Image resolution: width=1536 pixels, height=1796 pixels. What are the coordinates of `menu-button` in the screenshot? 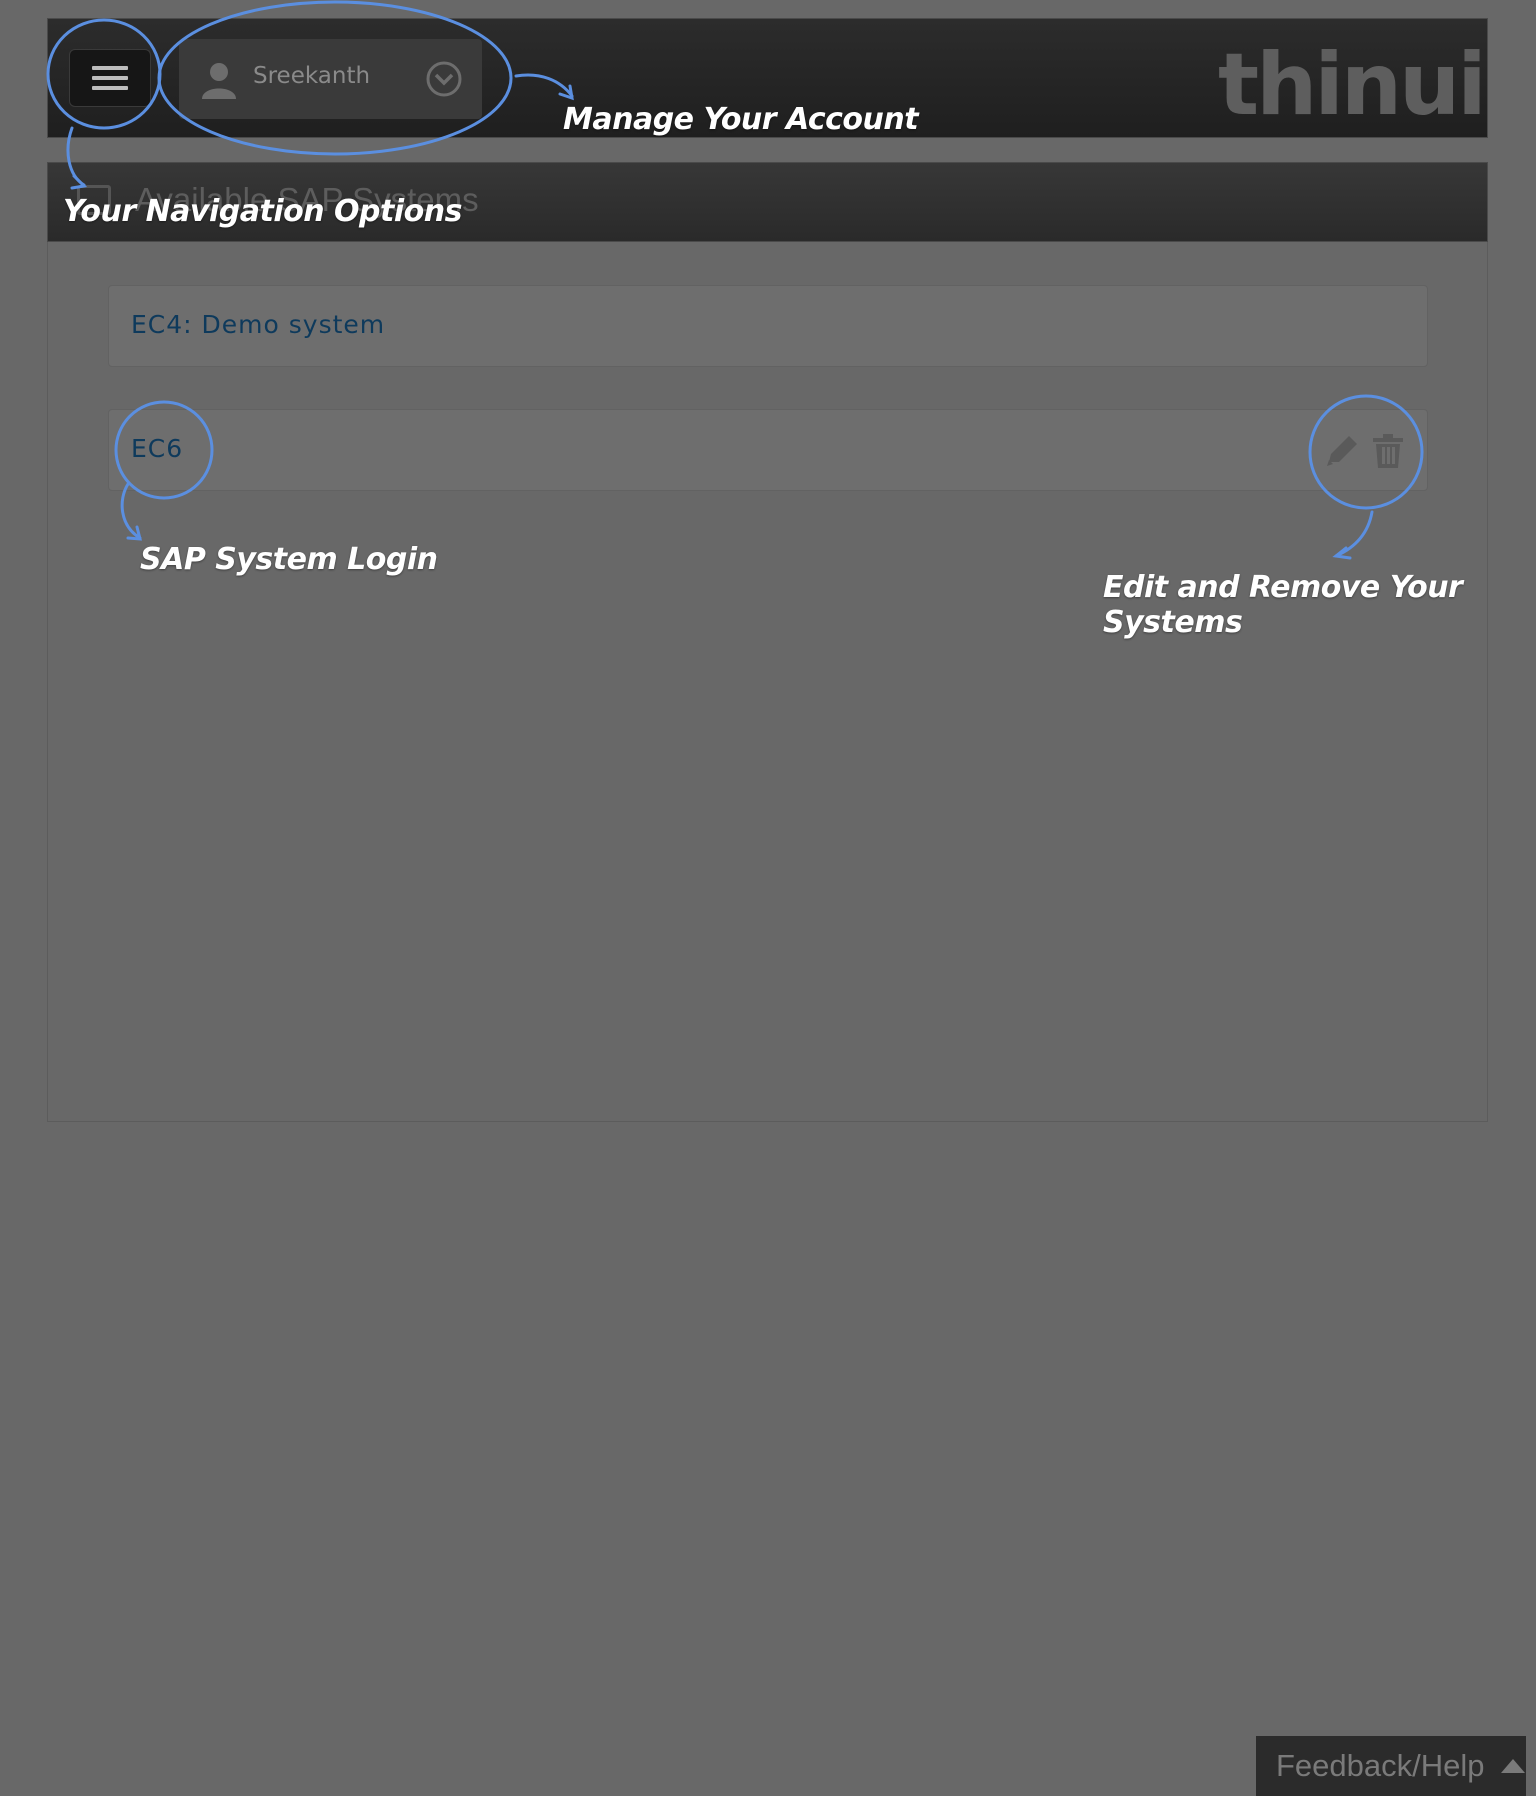 It's located at (110, 78).